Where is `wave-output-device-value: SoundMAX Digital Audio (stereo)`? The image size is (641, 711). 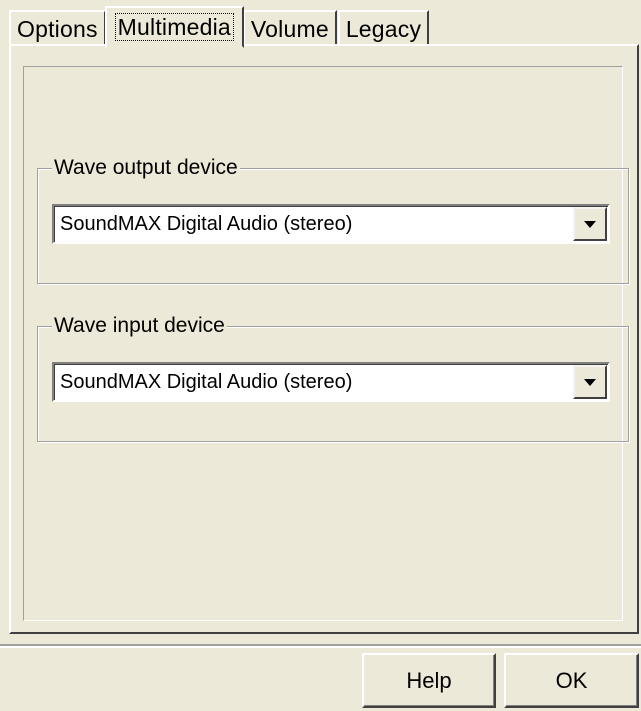 wave-output-device-value: SoundMAX Digital Audio (stereo) is located at coordinates (206, 224).